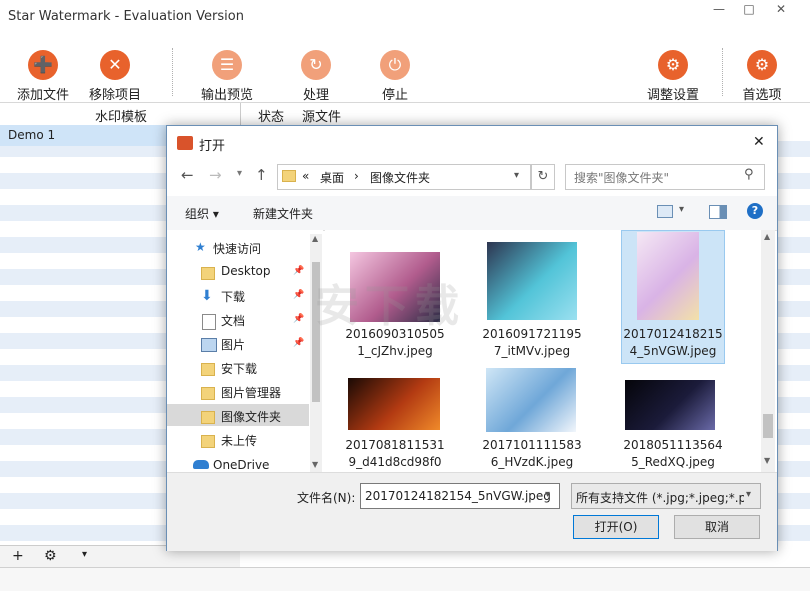 The height and width of the screenshot is (591, 810). Describe the element at coordinates (749, 10) in the screenshot. I see `maximize-button: □` at that location.